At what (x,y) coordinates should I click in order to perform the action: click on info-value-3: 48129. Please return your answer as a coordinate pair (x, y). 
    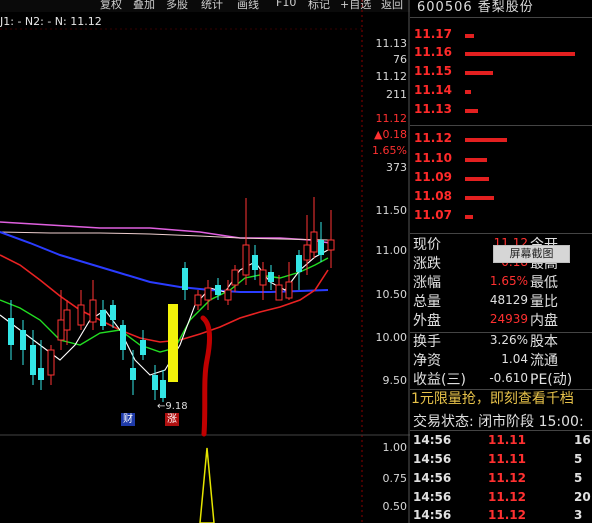
    Looking at the image, I should click on (508, 300).